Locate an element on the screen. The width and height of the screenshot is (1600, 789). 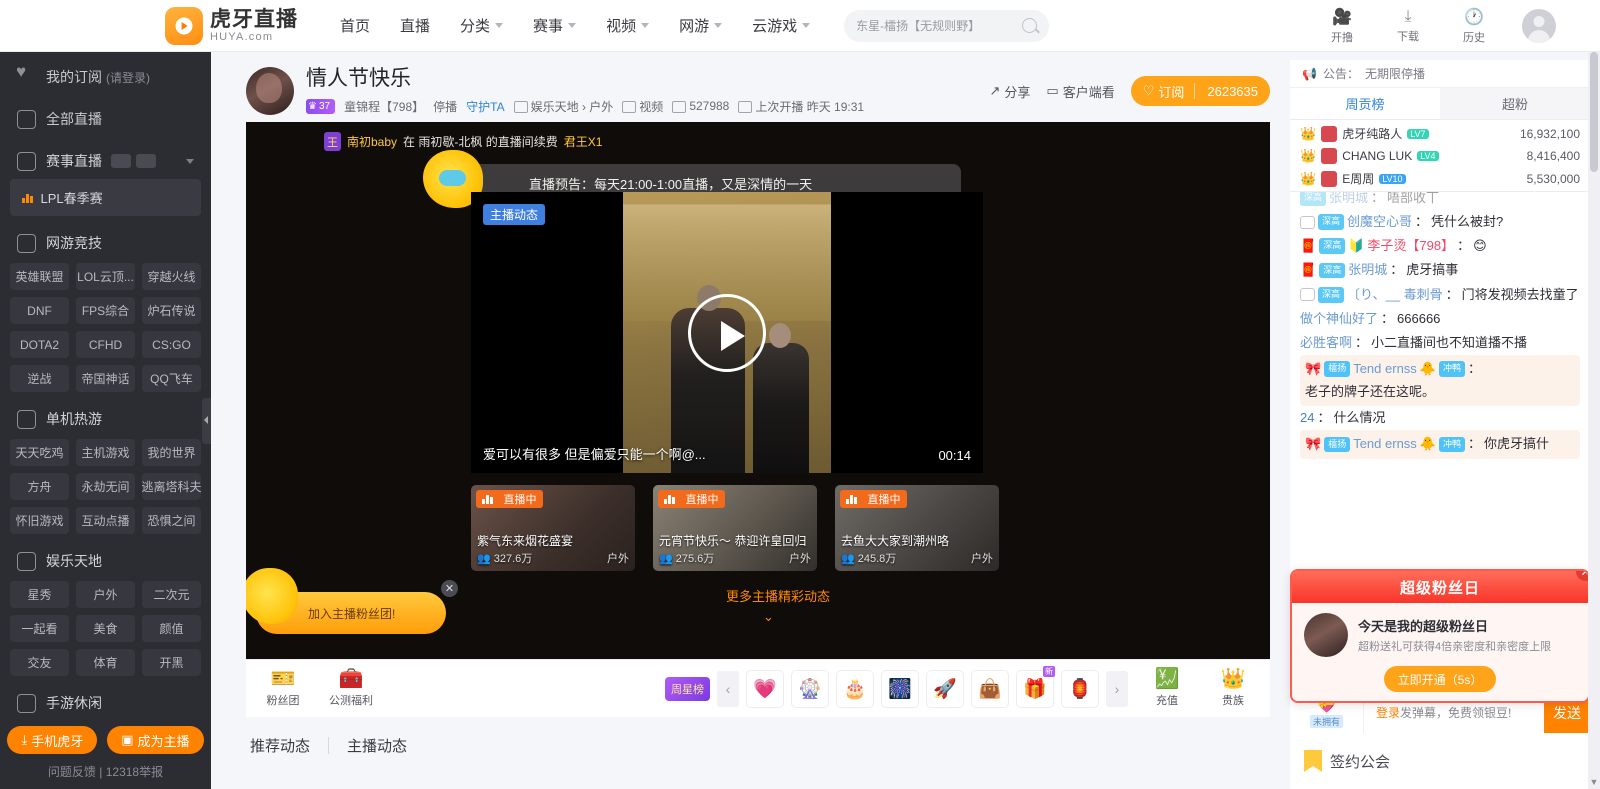
fanclub-join-bubble: 加入主播粉丝团! ✕ is located at coordinates (352, 601).